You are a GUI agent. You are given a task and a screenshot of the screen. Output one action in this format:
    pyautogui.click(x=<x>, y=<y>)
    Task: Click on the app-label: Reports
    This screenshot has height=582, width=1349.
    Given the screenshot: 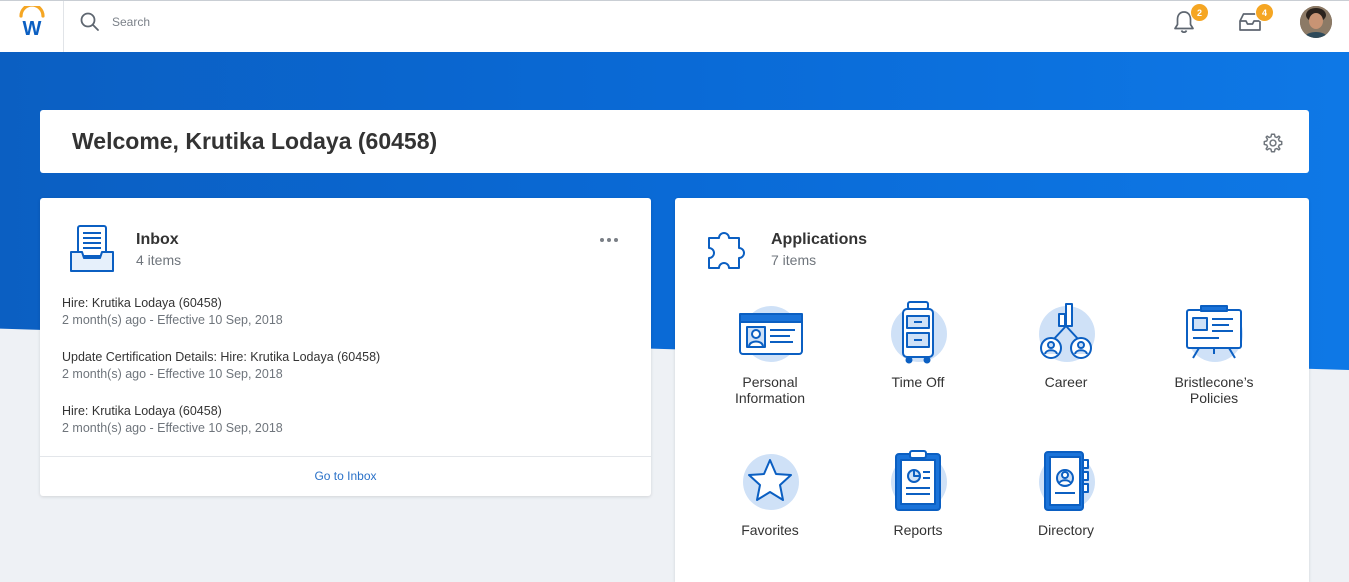 What is the action you would take?
    pyautogui.click(x=918, y=530)
    